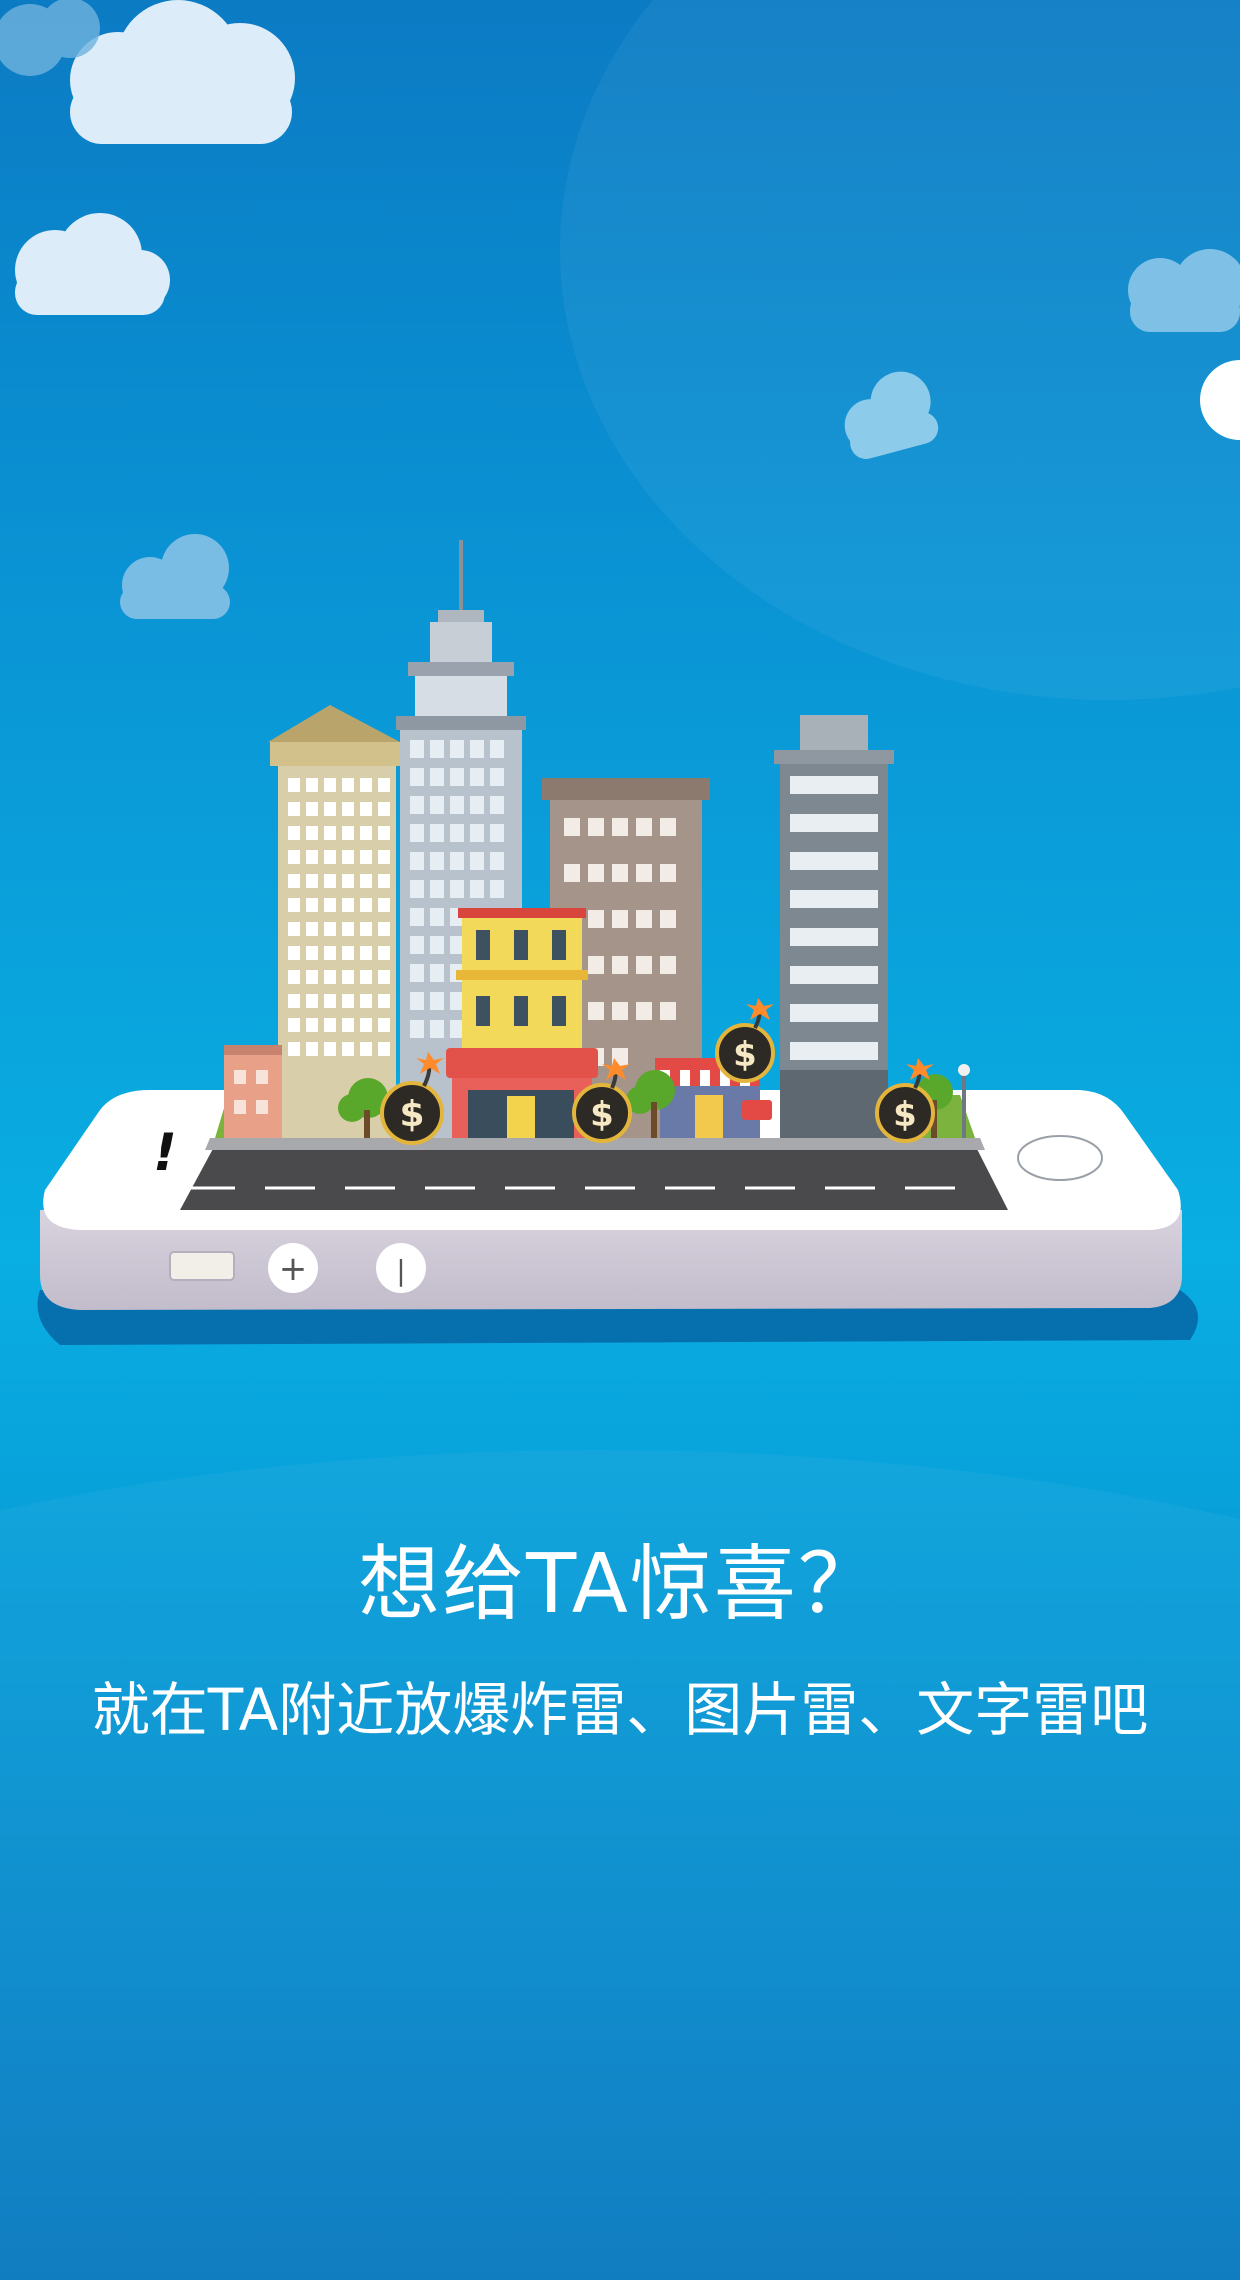 The width and height of the screenshot is (1240, 2280). What do you see at coordinates (165, 1153) in the screenshot?
I see `alert-glyph: !` at bounding box center [165, 1153].